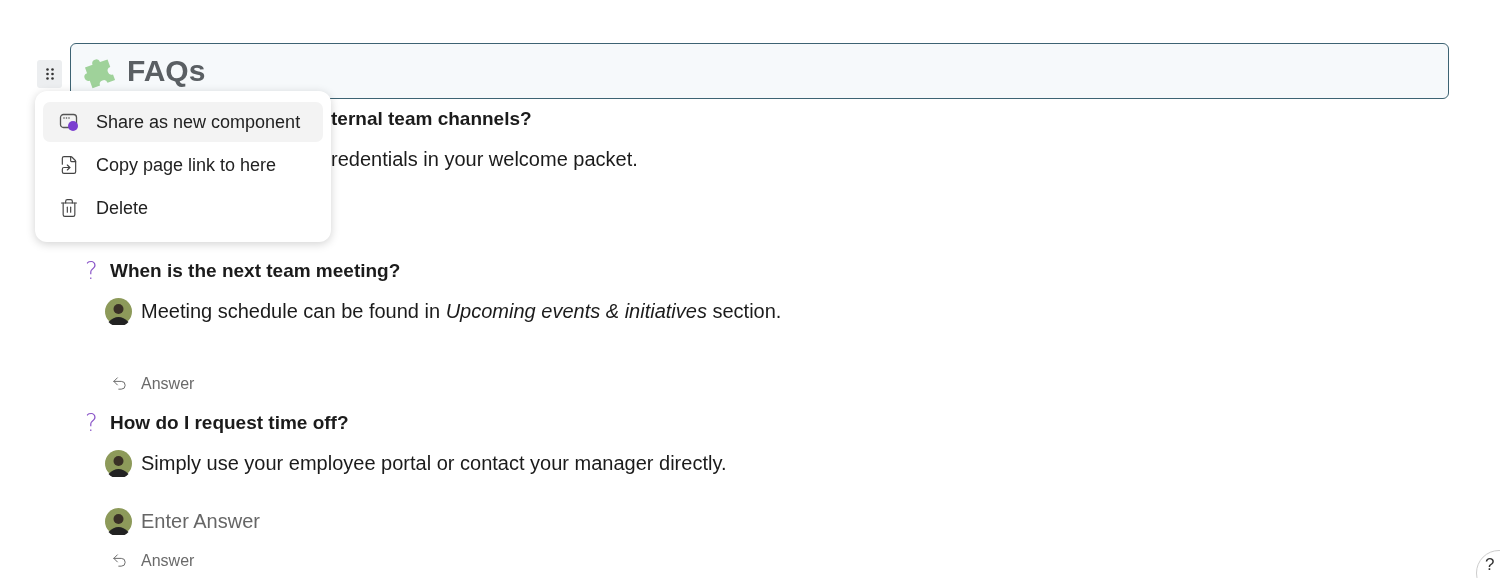 The image size is (1500, 578). I want to click on component-icon, so click(69, 122).